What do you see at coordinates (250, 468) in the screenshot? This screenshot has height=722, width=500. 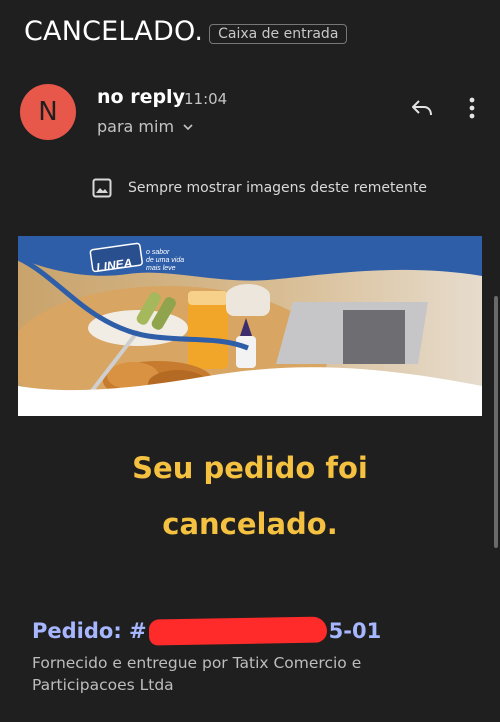 I see `cancel-headline-line-1: Seu pedido foi` at bounding box center [250, 468].